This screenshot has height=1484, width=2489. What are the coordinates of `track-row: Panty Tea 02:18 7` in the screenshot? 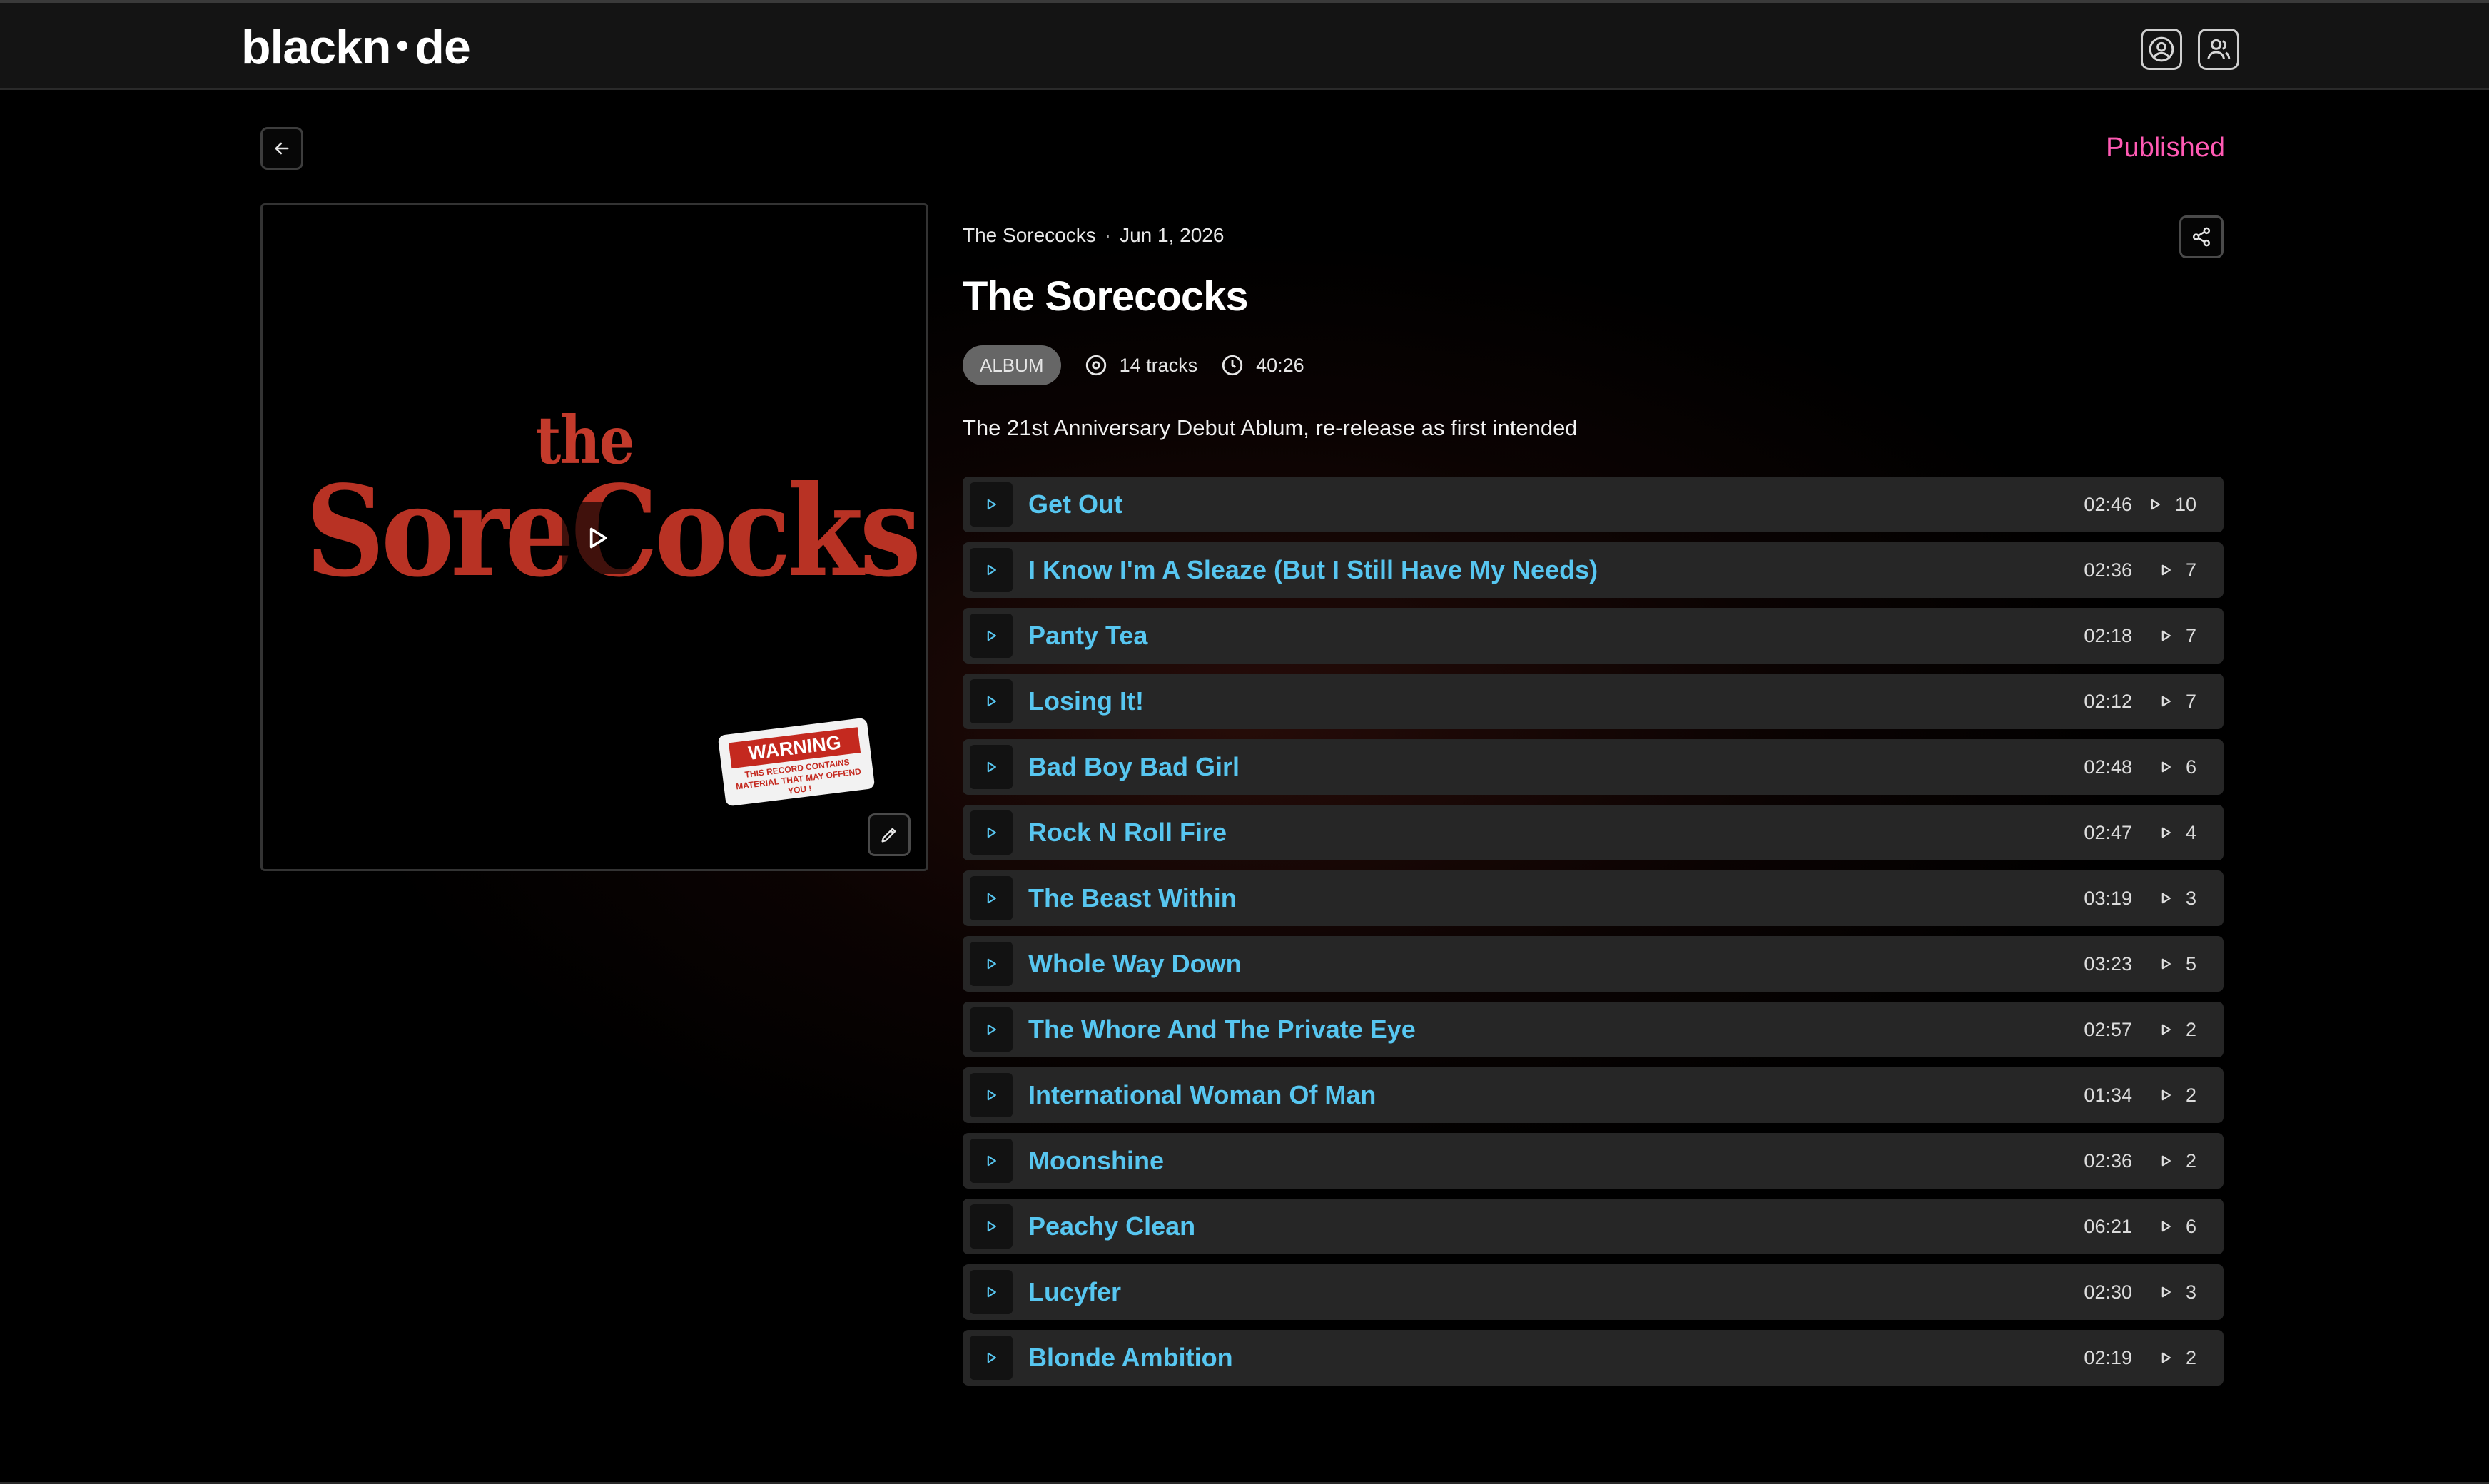 It's located at (1593, 636).